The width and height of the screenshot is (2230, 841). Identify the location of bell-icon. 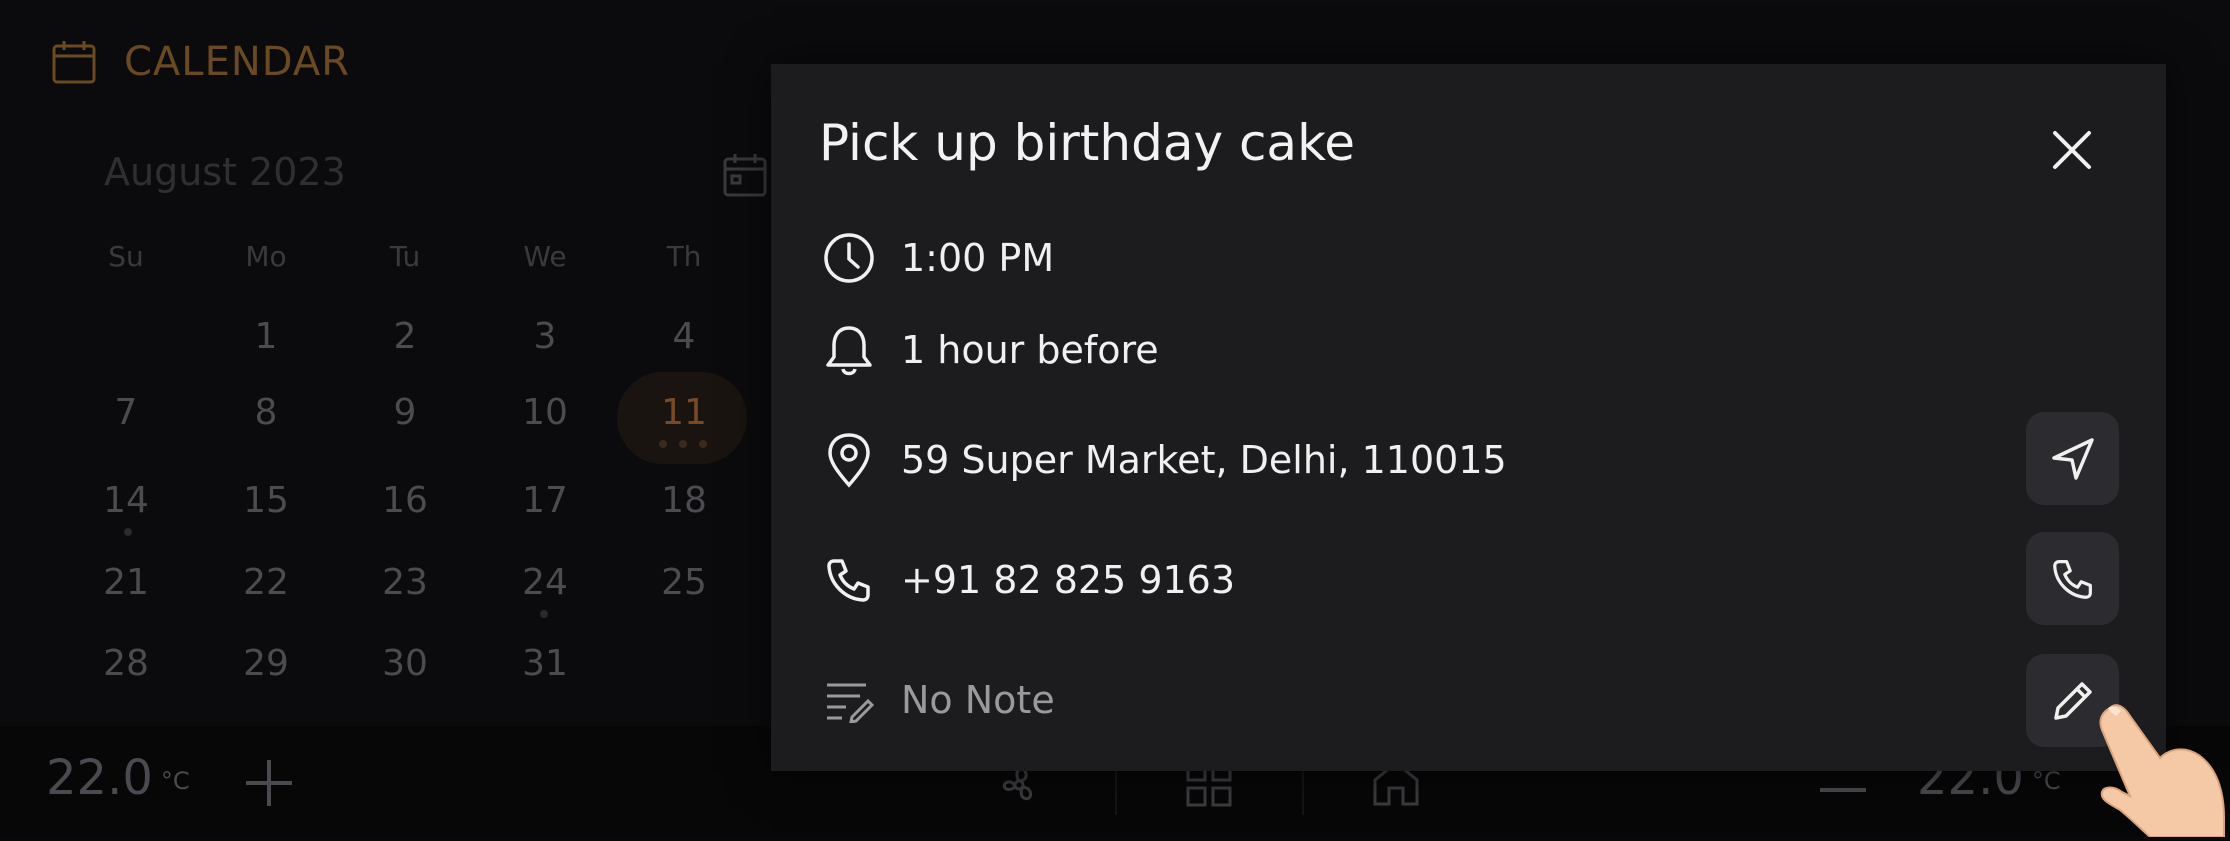
(849, 350).